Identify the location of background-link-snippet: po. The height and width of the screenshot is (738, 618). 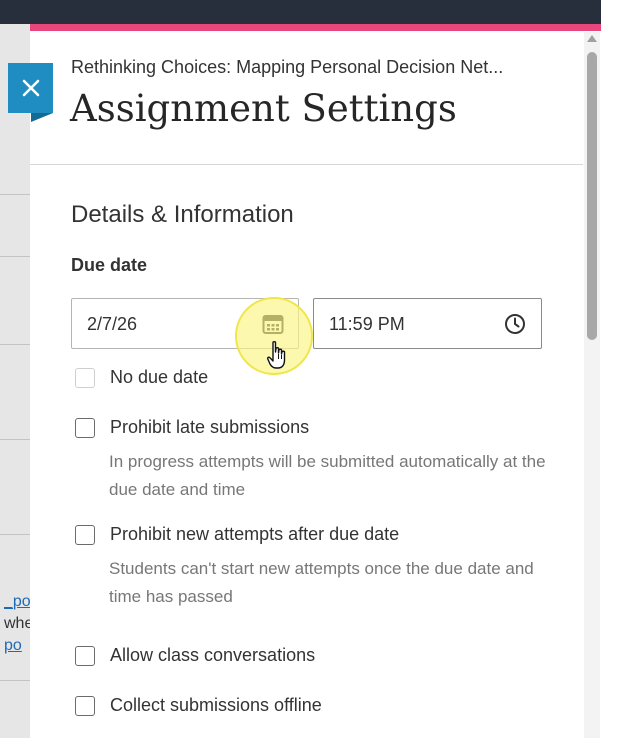
(17, 646).